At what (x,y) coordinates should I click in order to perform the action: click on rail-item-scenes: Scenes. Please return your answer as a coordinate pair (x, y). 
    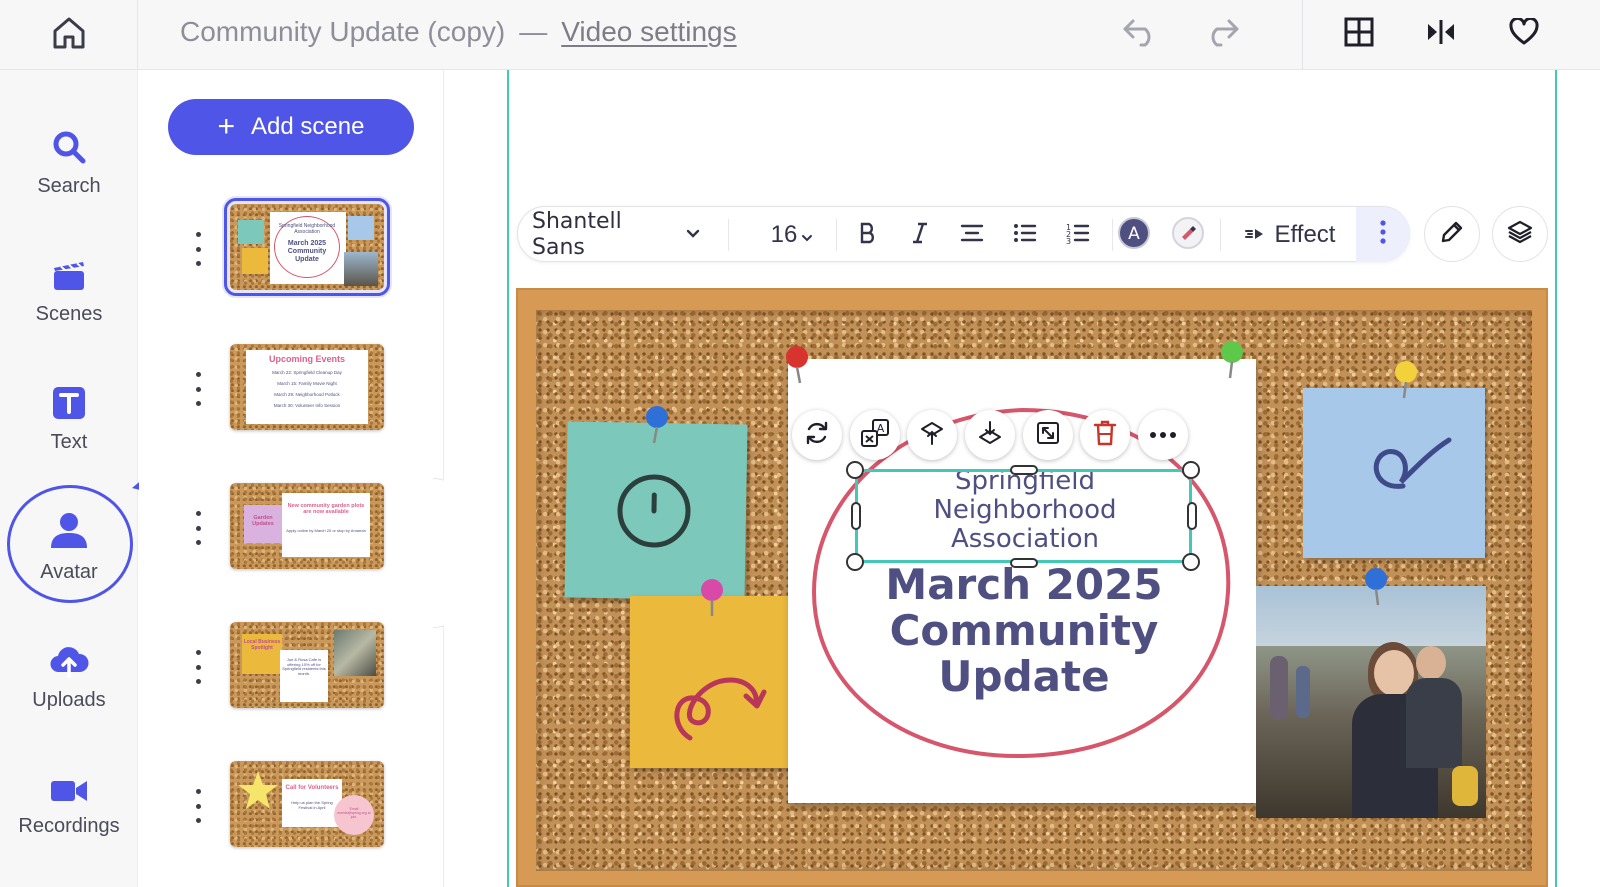
    Looking at the image, I should click on (69, 292).